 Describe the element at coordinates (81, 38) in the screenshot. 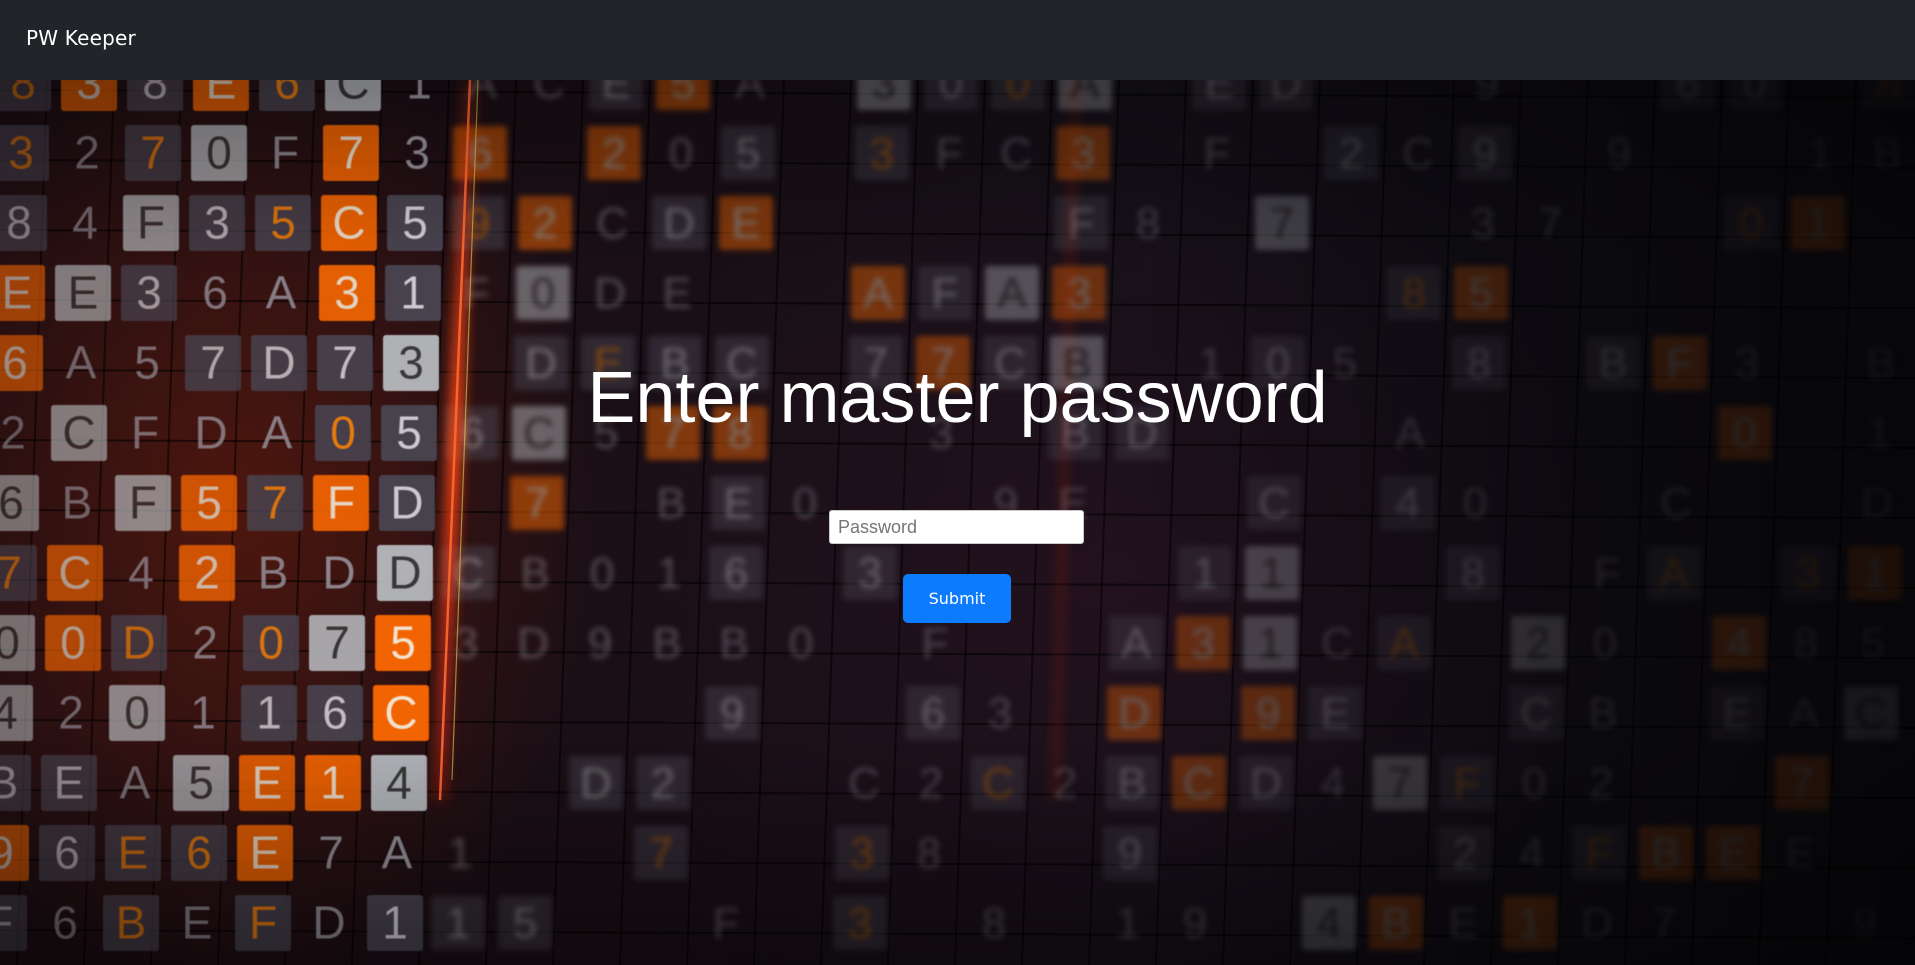

I see `brand-logo-text: PW Keeper` at that location.